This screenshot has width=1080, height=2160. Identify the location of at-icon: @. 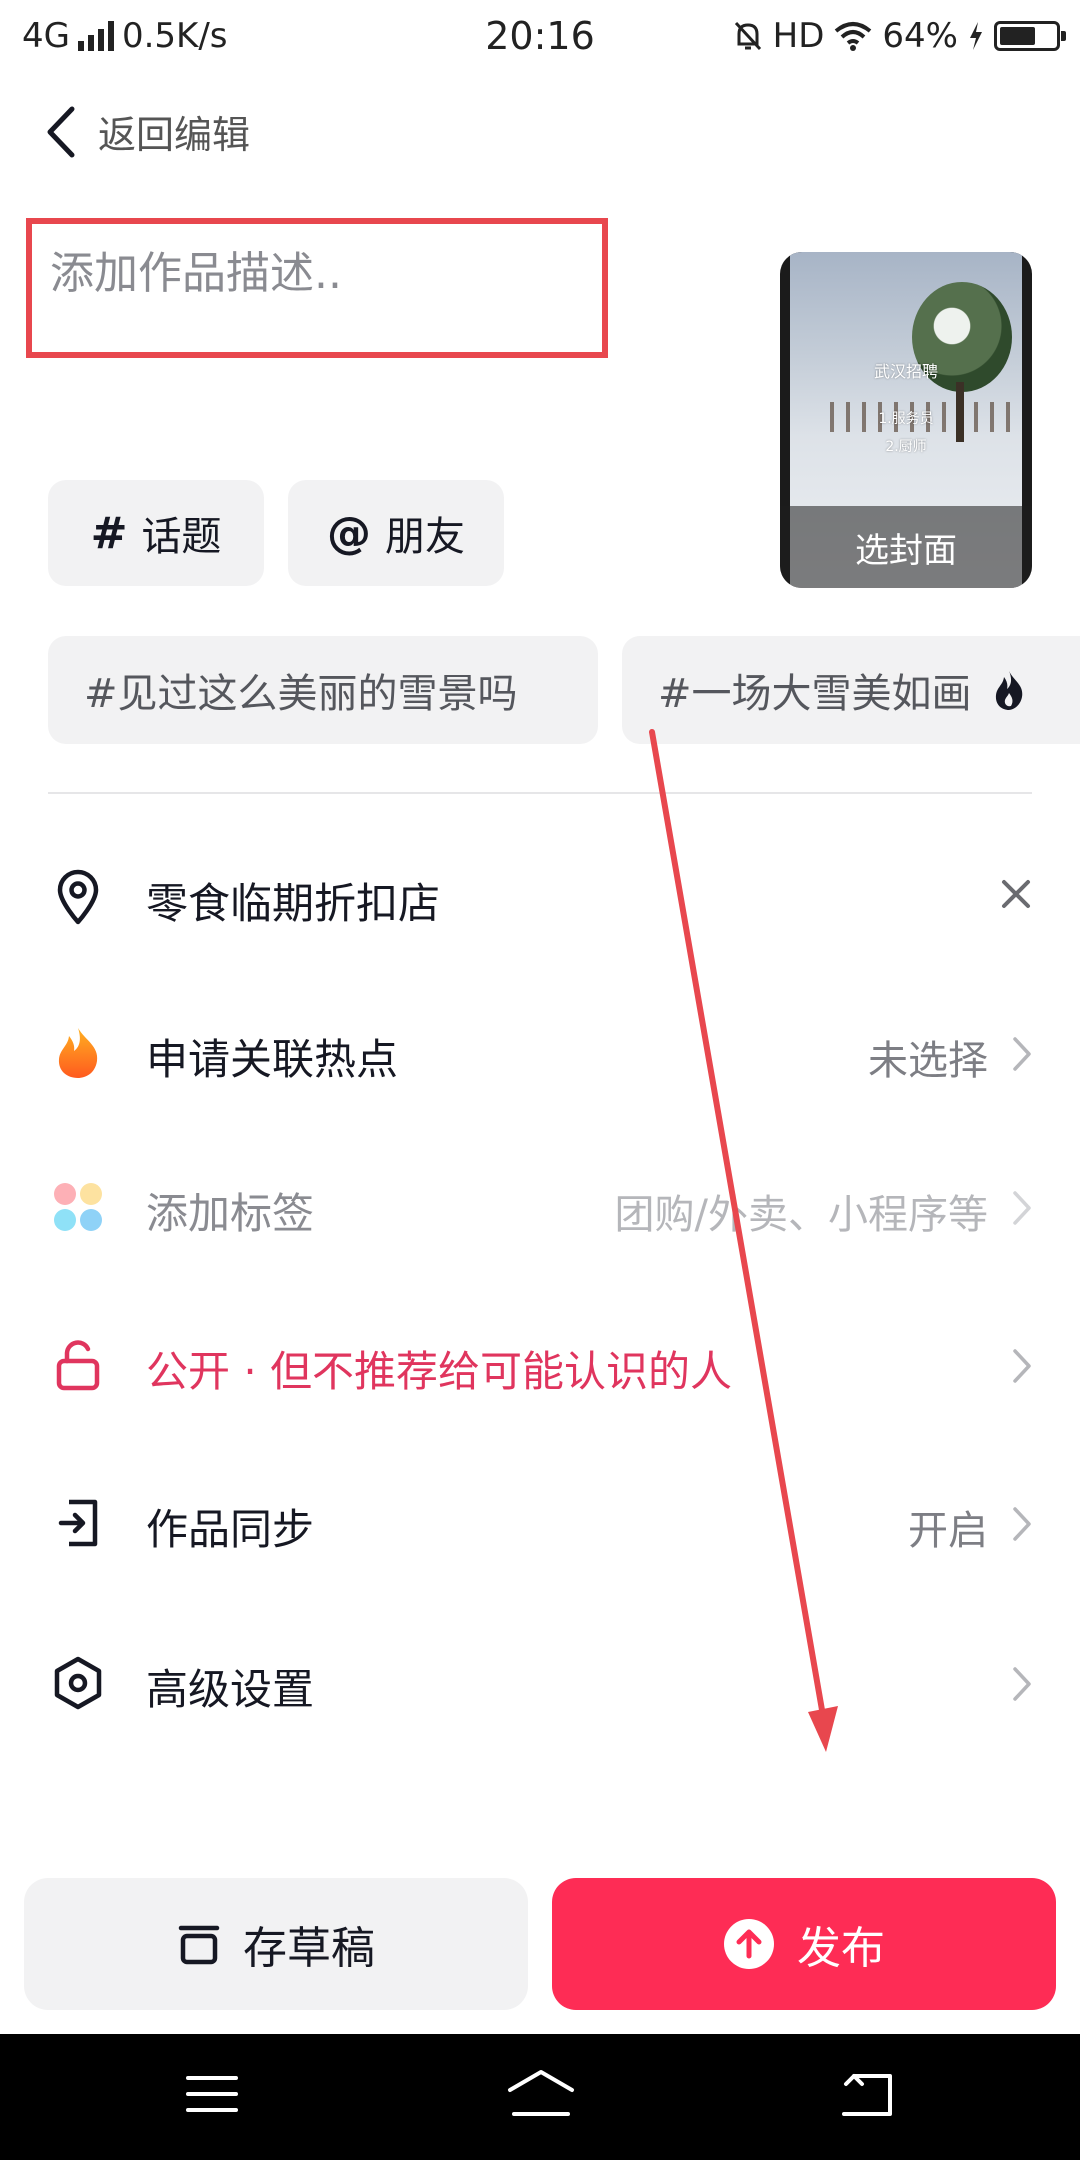
(349, 533).